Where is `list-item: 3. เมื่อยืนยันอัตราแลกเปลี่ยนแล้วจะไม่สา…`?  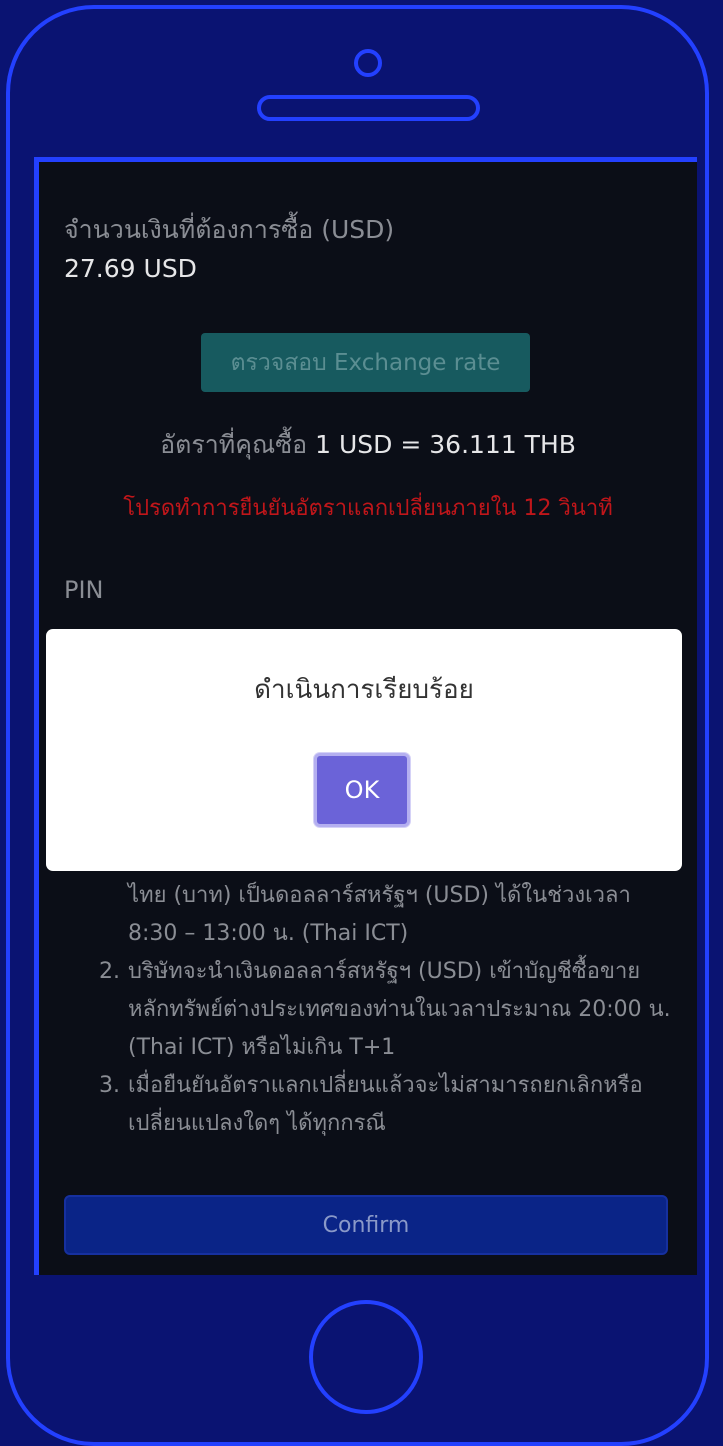
list-item: 3. เมื่อยืนยันอัตราแลกเปลี่ยนแล้วจะไม่สา… is located at coordinates (385, 1105).